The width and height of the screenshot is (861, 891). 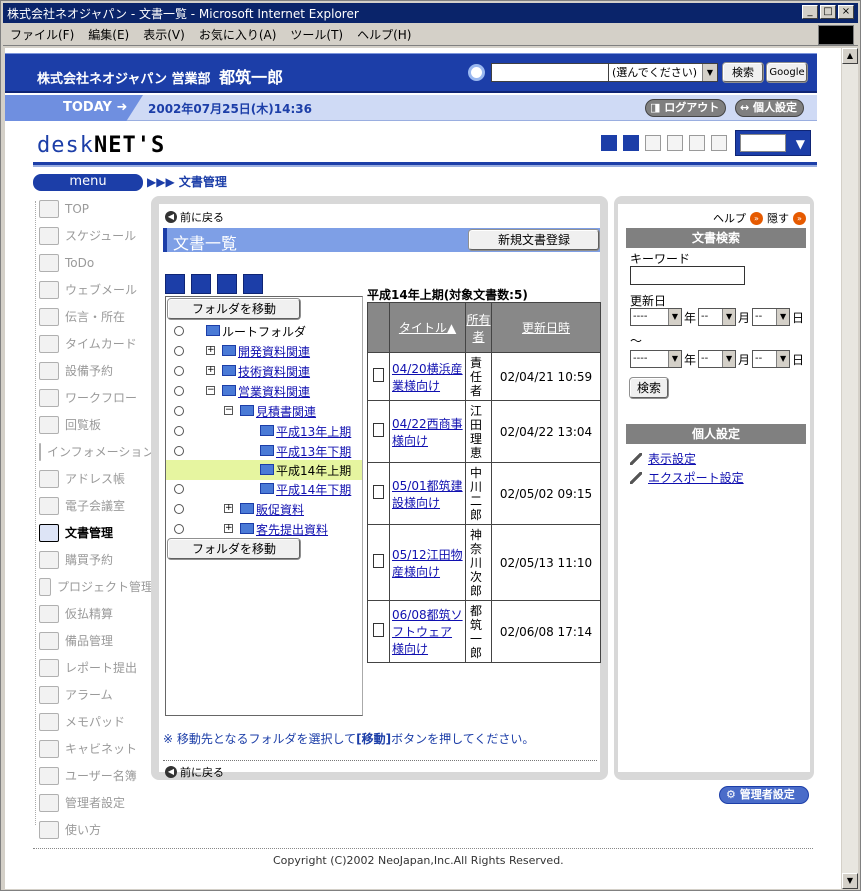 I want to click on folder-tree-row: 平成14年下期, so click(x=264, y=489).